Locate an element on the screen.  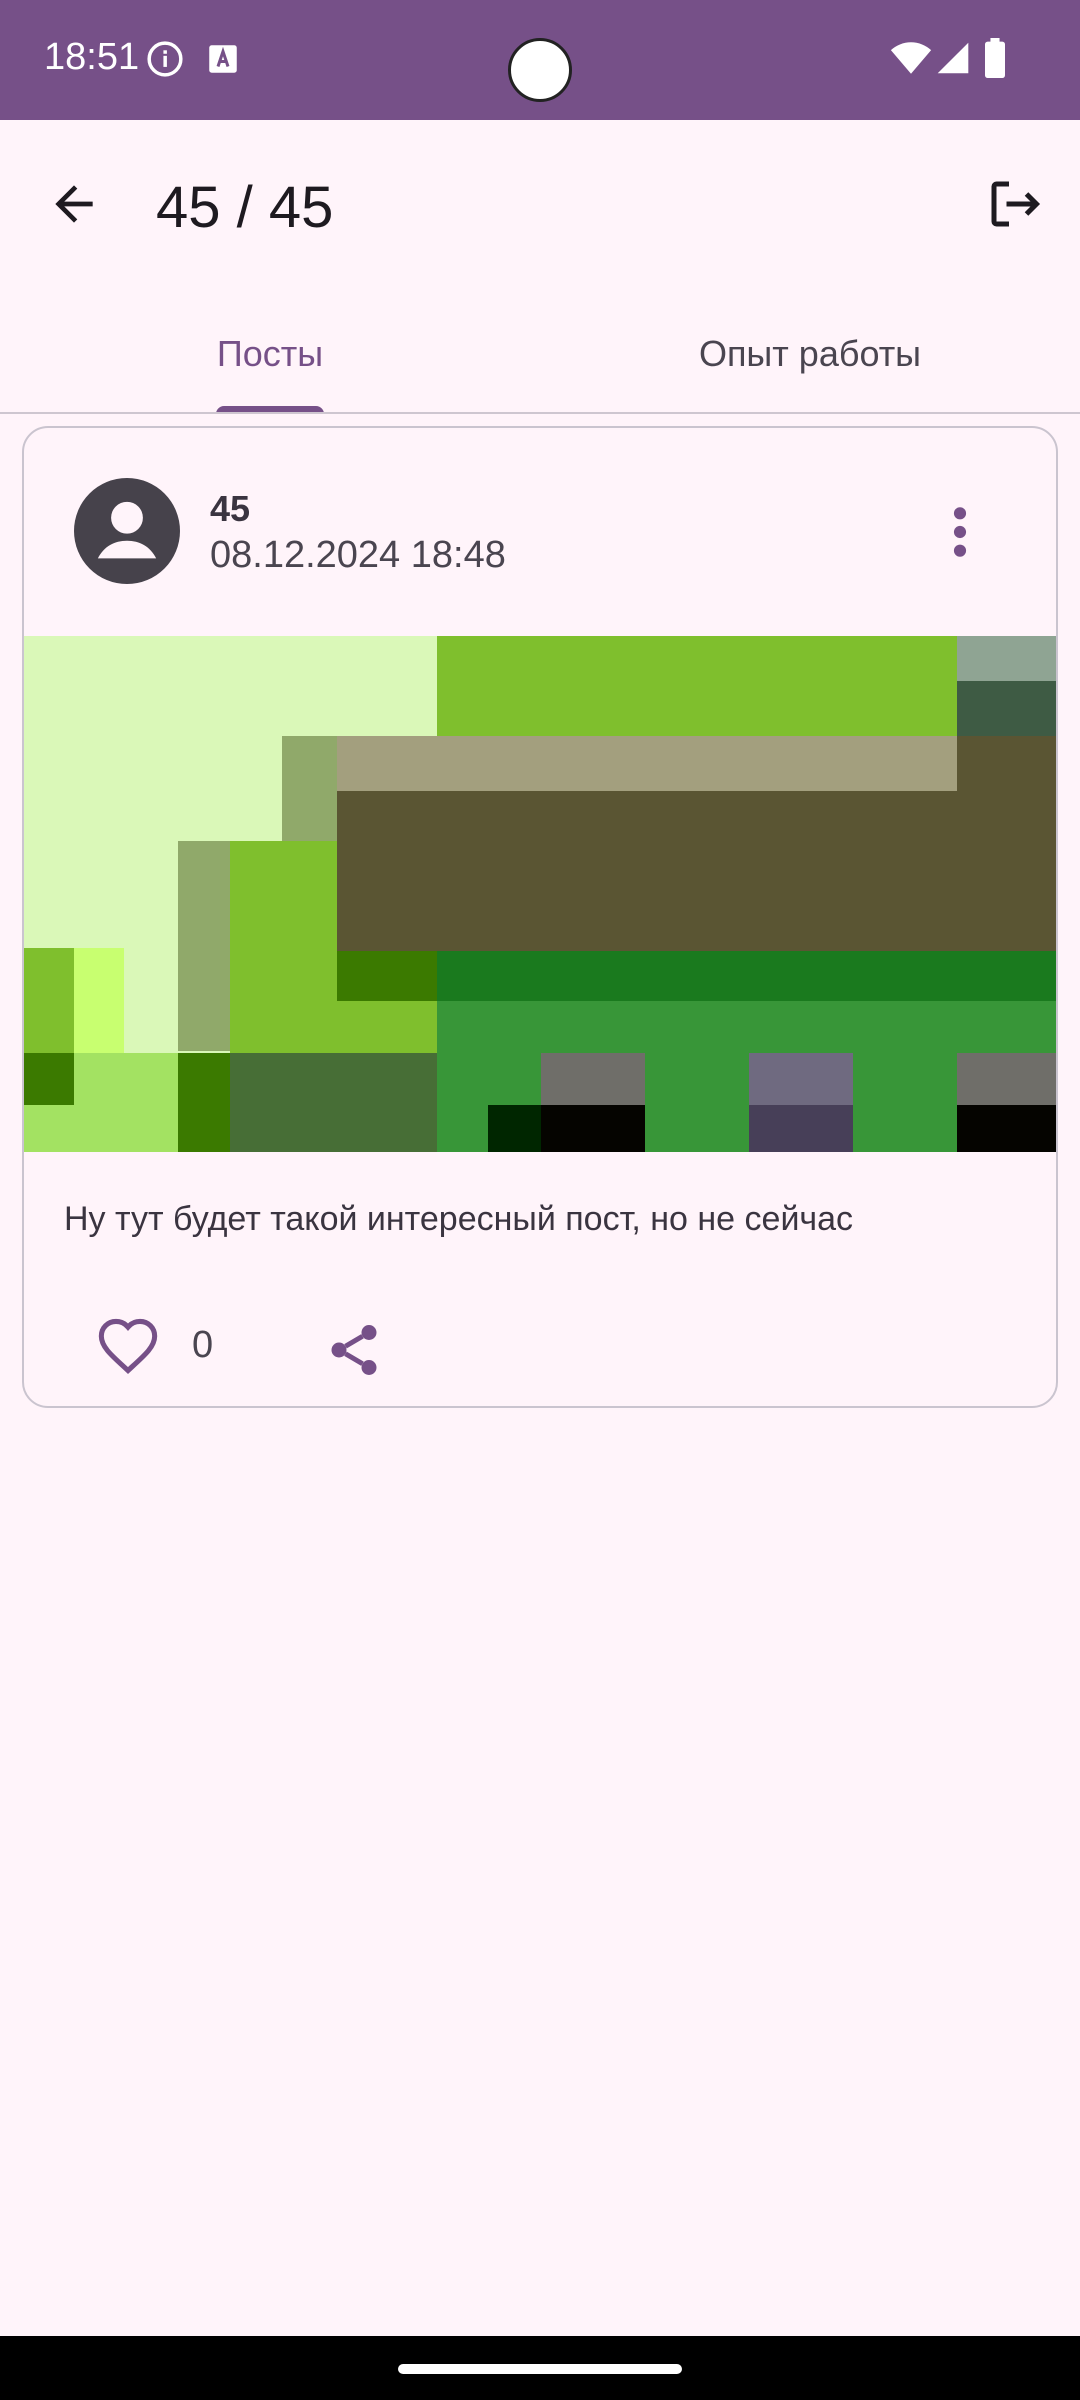
home-indicator is located at coordinates (540, 2369).